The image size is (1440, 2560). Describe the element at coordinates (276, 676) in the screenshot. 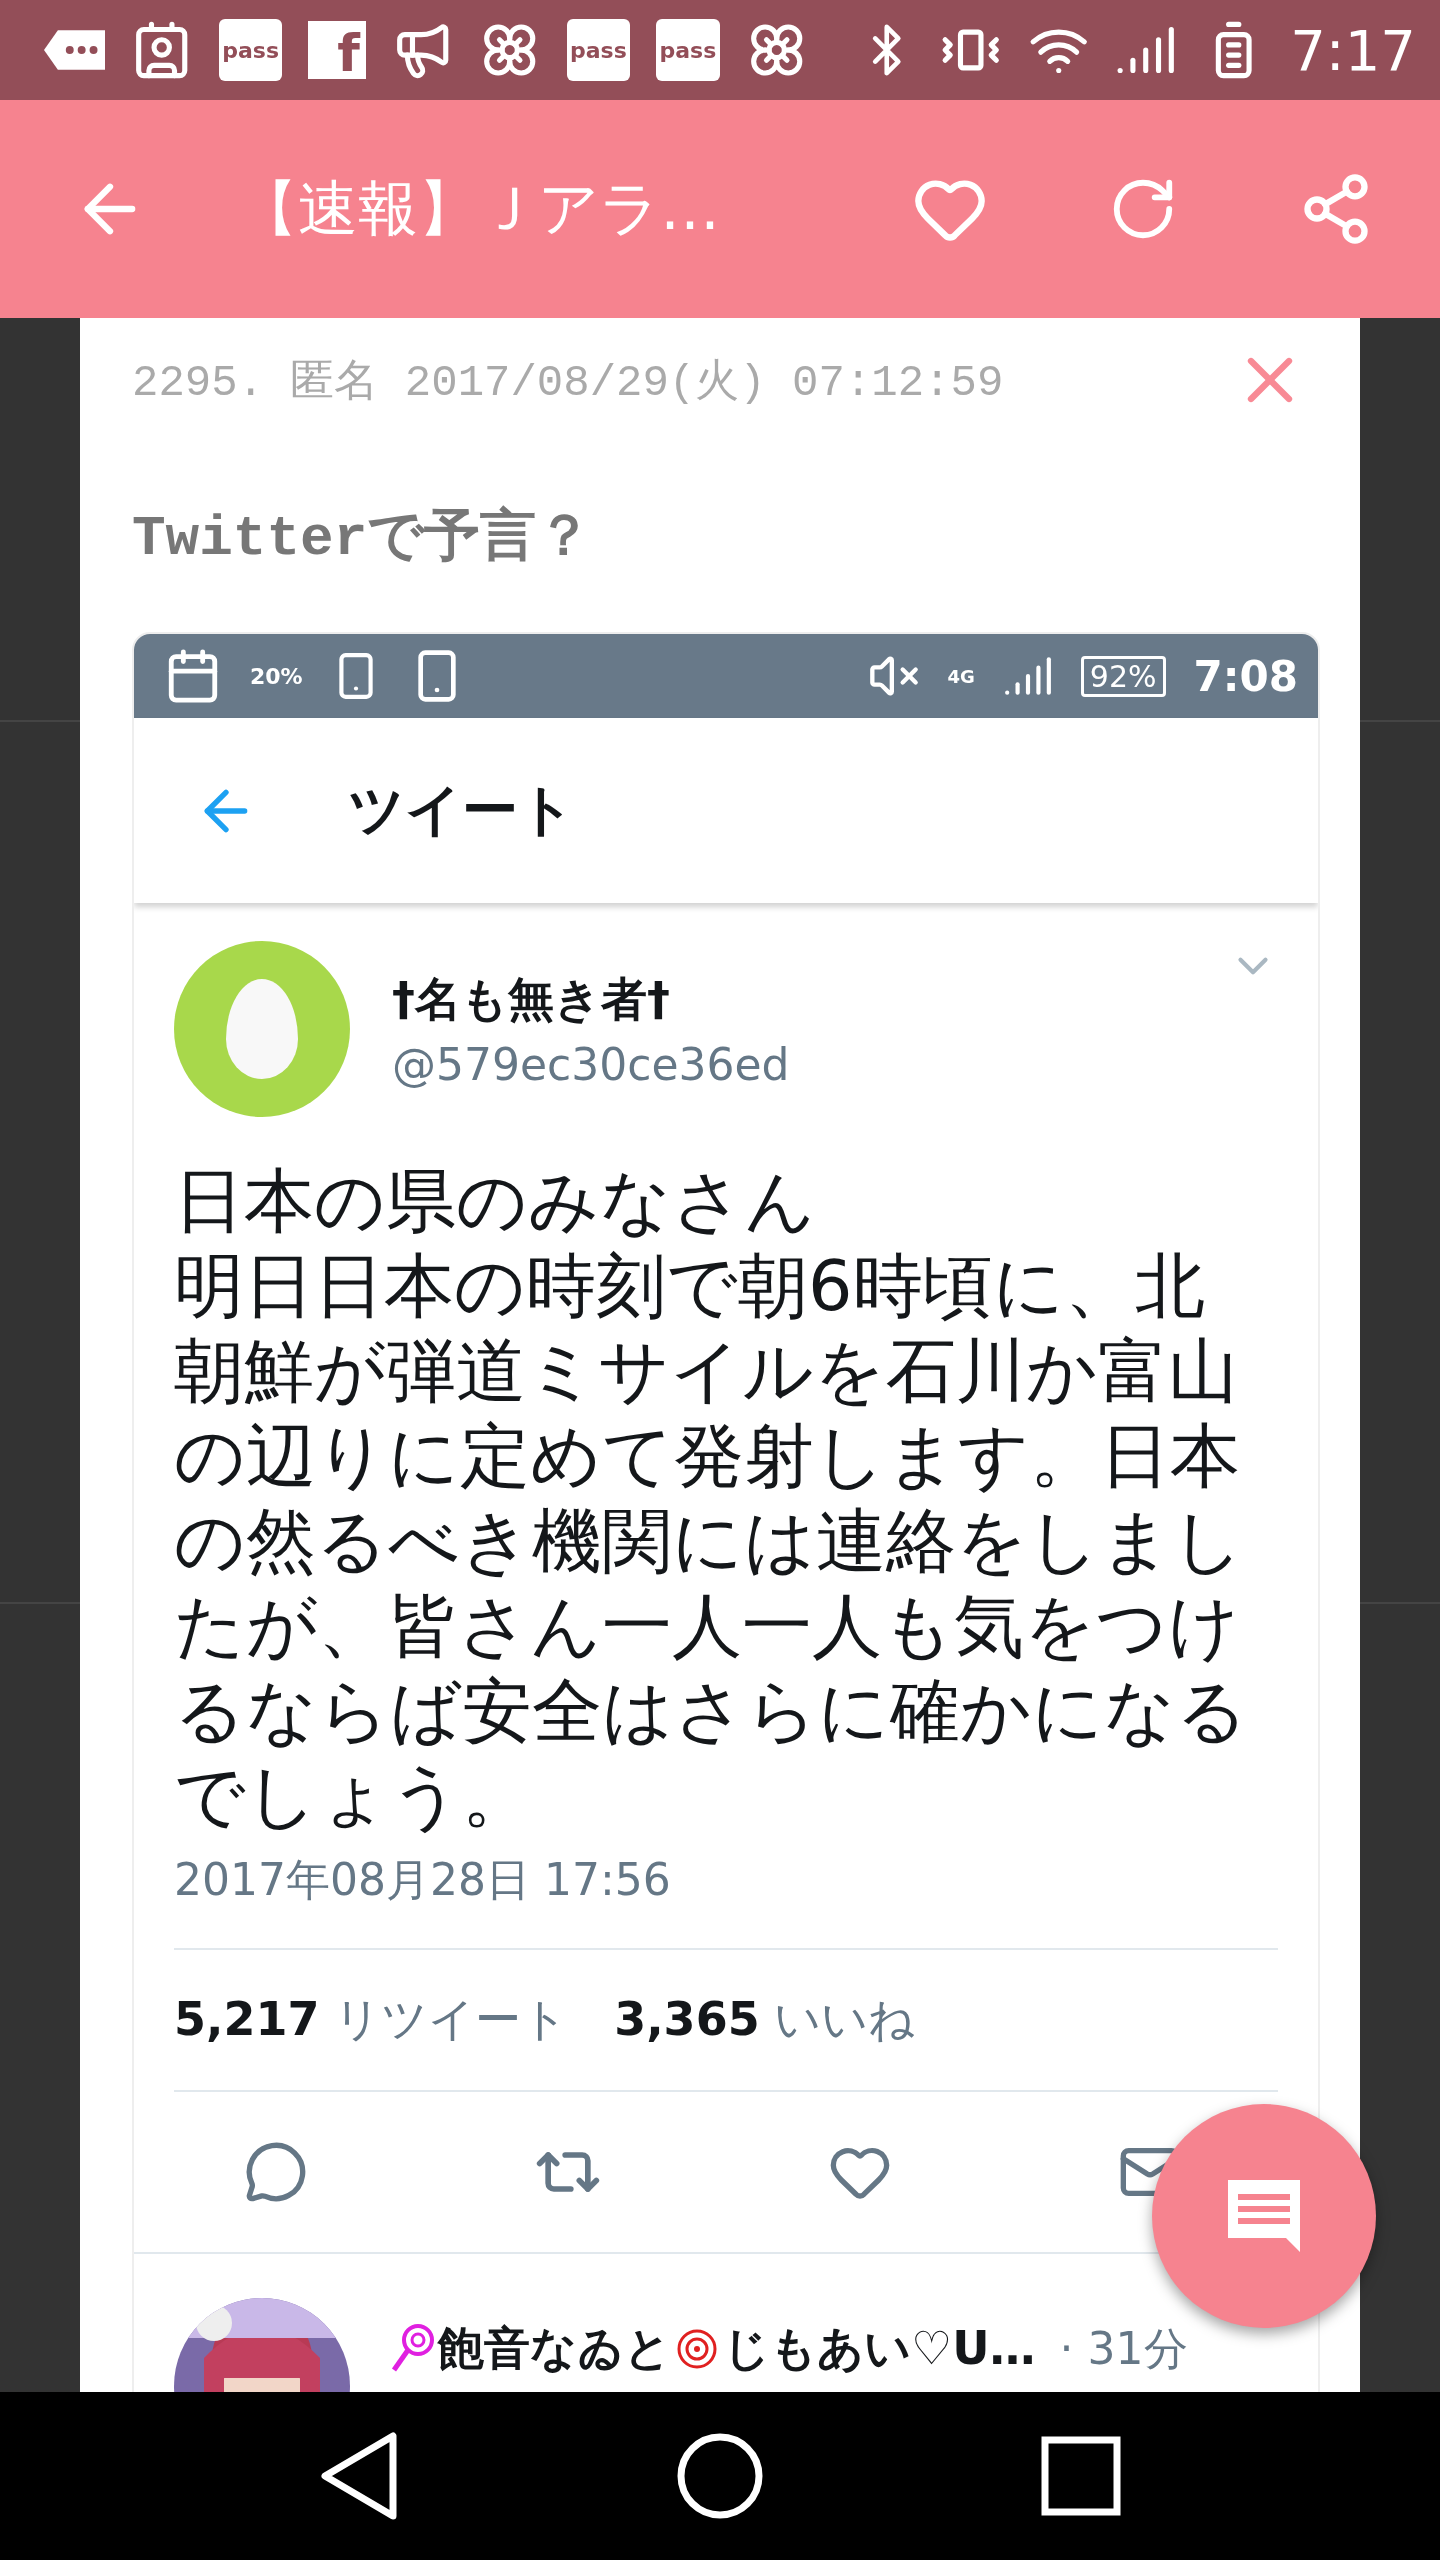

I see `weather-reading: 20%` at that location.